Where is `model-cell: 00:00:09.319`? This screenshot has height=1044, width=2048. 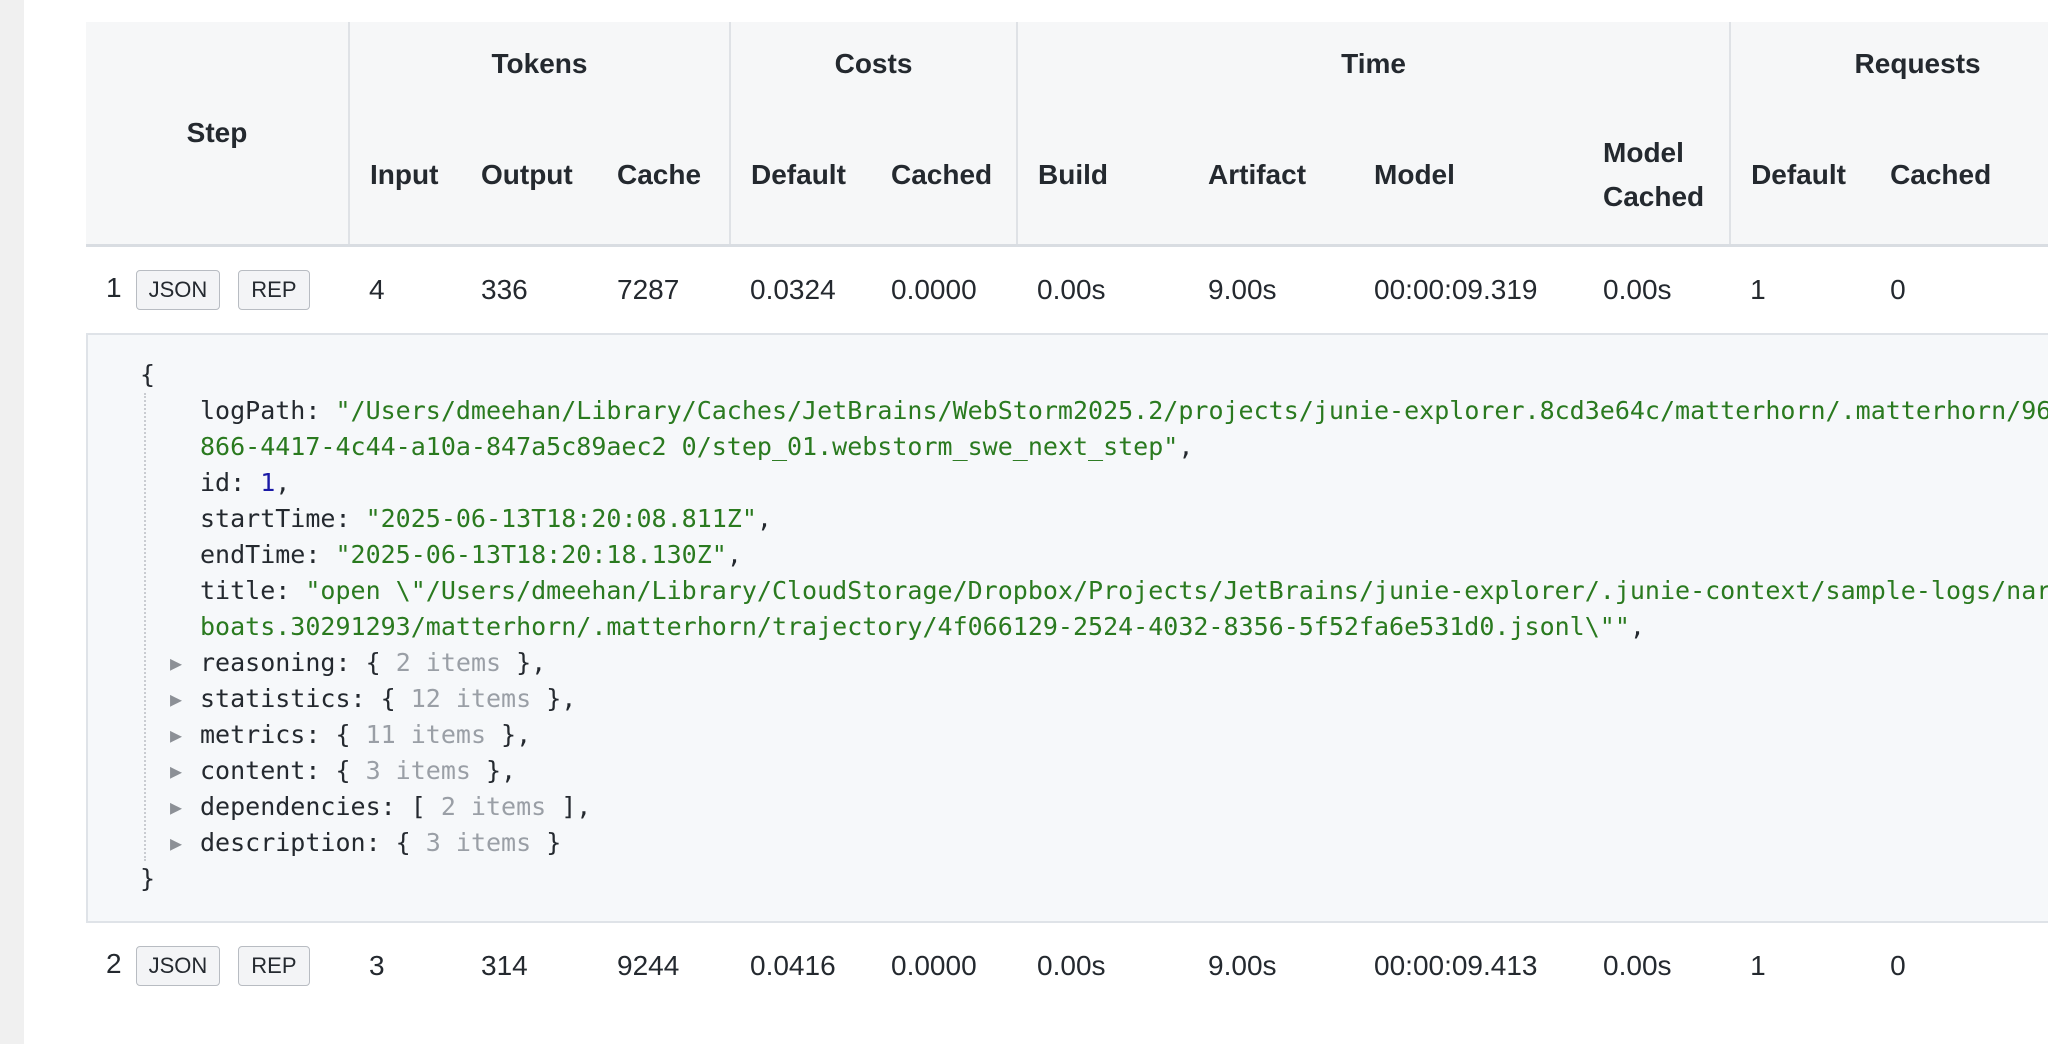
model-cell: 00:00:09.319 is located at coordinates (1456, 289).